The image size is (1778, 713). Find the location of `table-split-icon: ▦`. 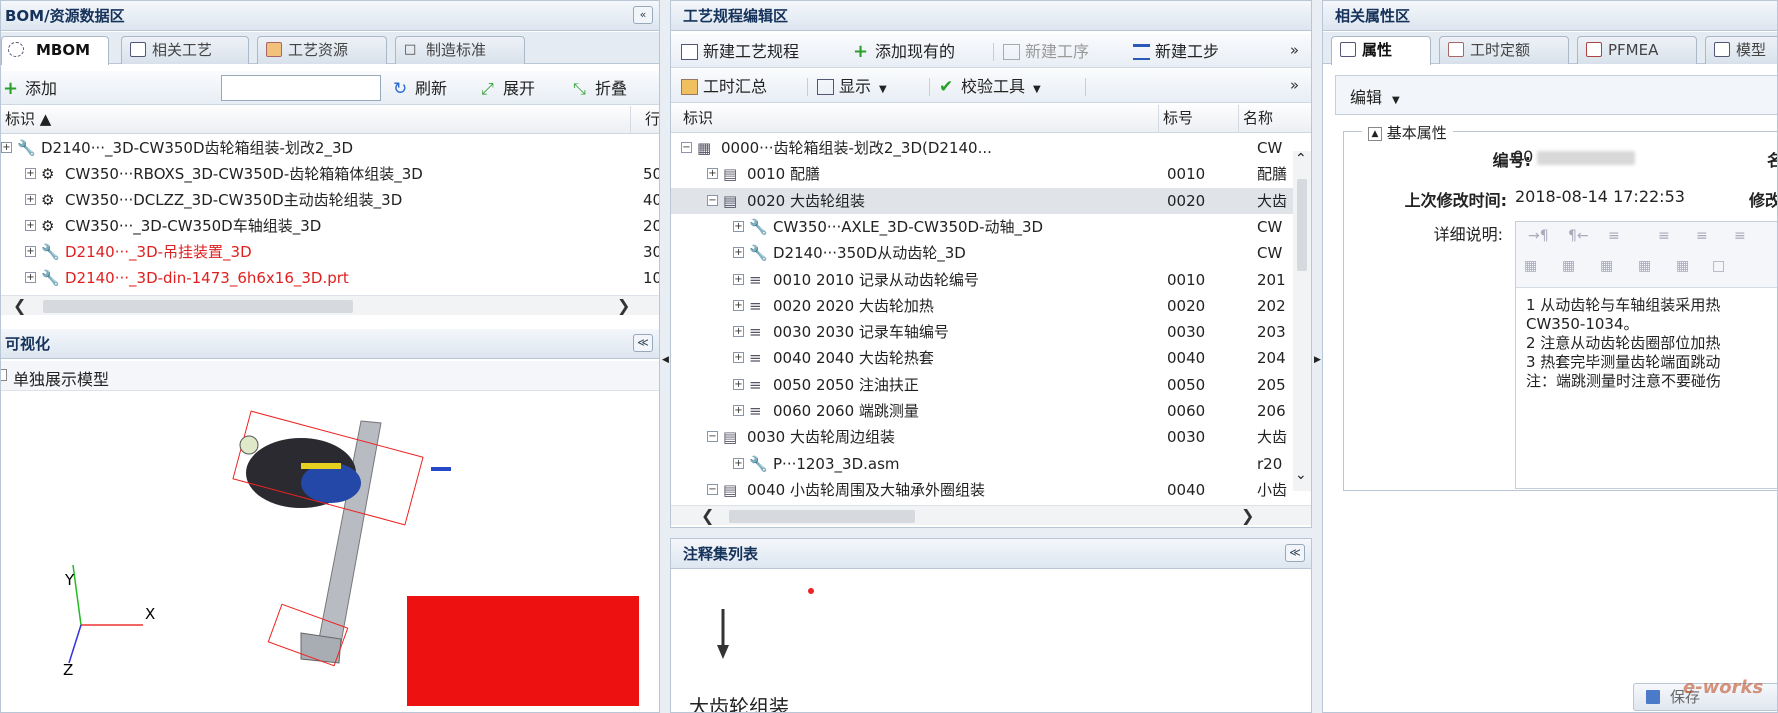

table-split-icon: ▦ is located at coordinates (1682, 266).